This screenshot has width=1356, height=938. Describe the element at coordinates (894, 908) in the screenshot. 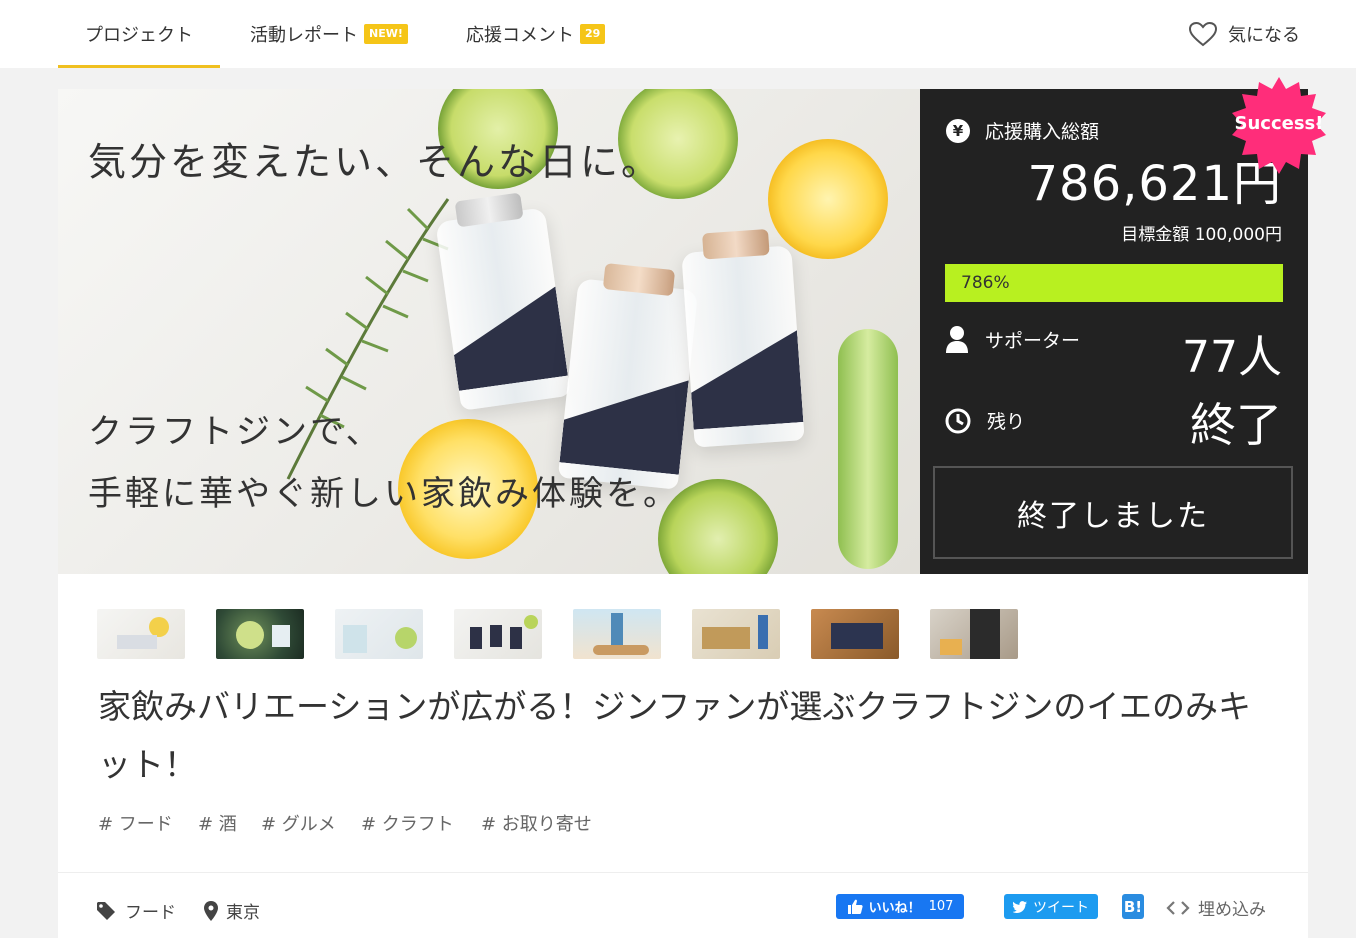

I see `like-label: いいね！` at that location.